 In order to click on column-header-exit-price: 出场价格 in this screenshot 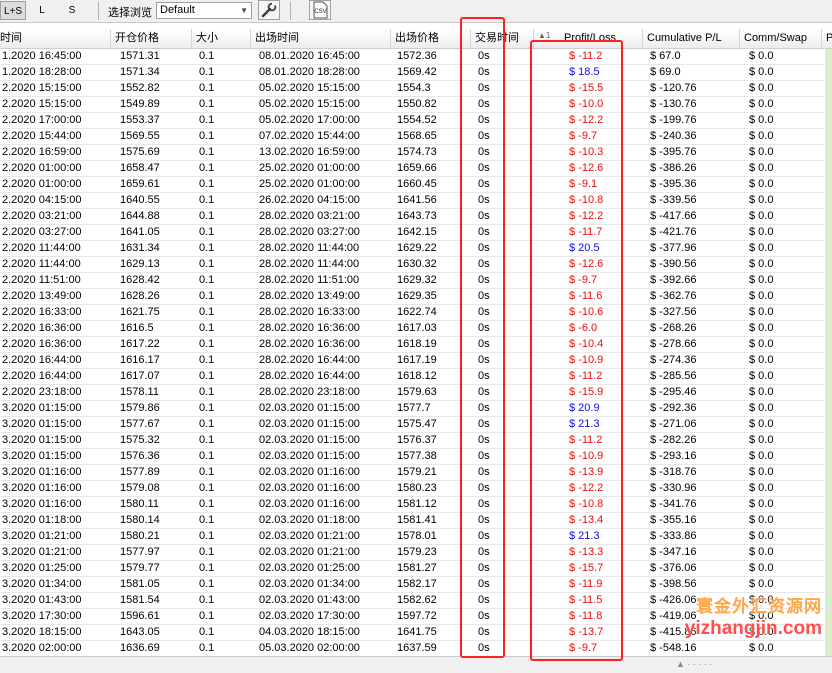, I will do `click(431, 38)`.